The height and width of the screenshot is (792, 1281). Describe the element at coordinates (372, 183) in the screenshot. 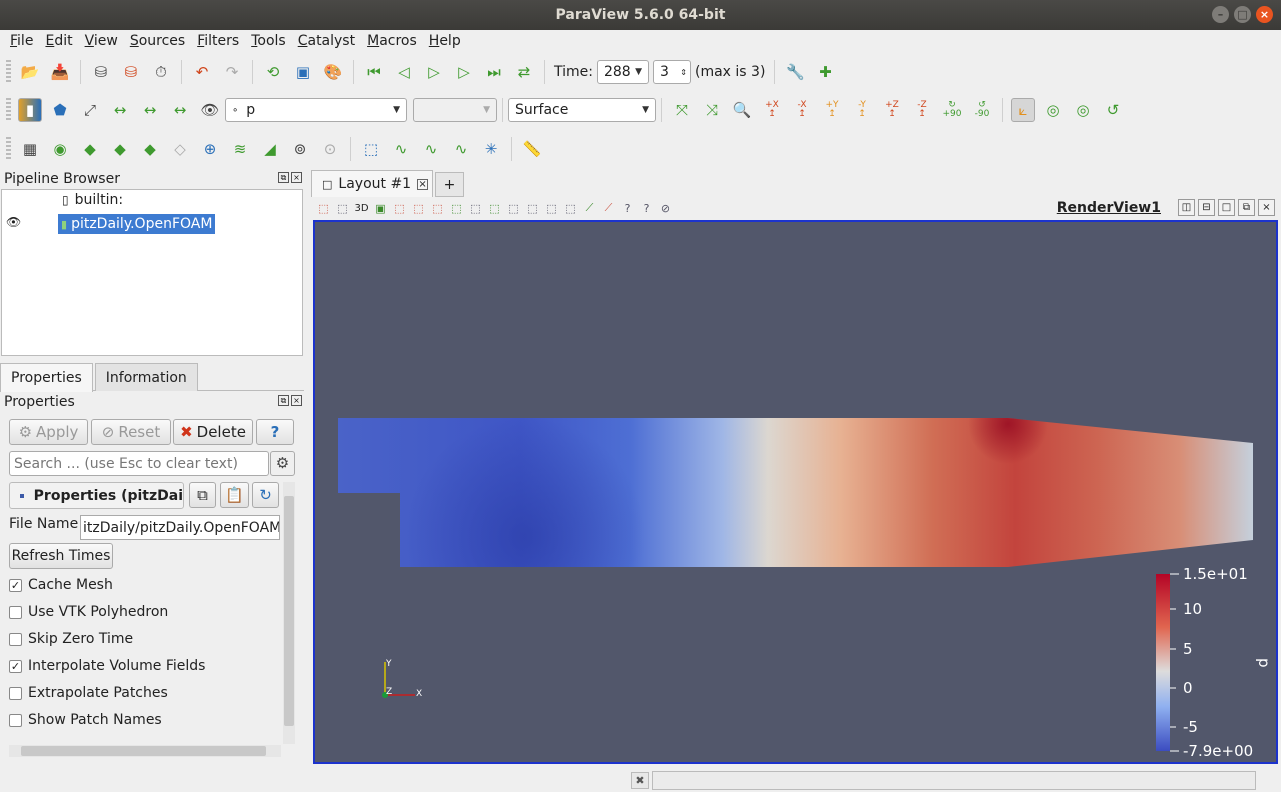

I see `tab-layout-1: □ Layout #1 ×` at that location.